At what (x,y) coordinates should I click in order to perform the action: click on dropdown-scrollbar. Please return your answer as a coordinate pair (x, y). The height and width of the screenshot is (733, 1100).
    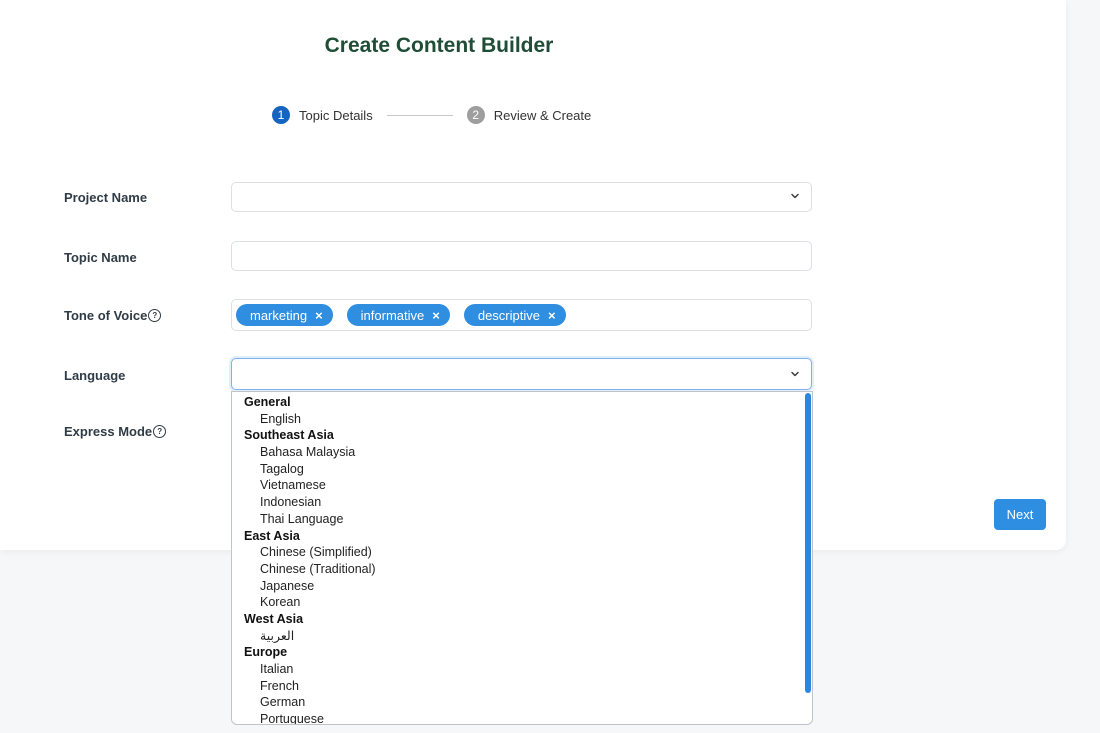
    Looking at the image, I should click on (808, 543).